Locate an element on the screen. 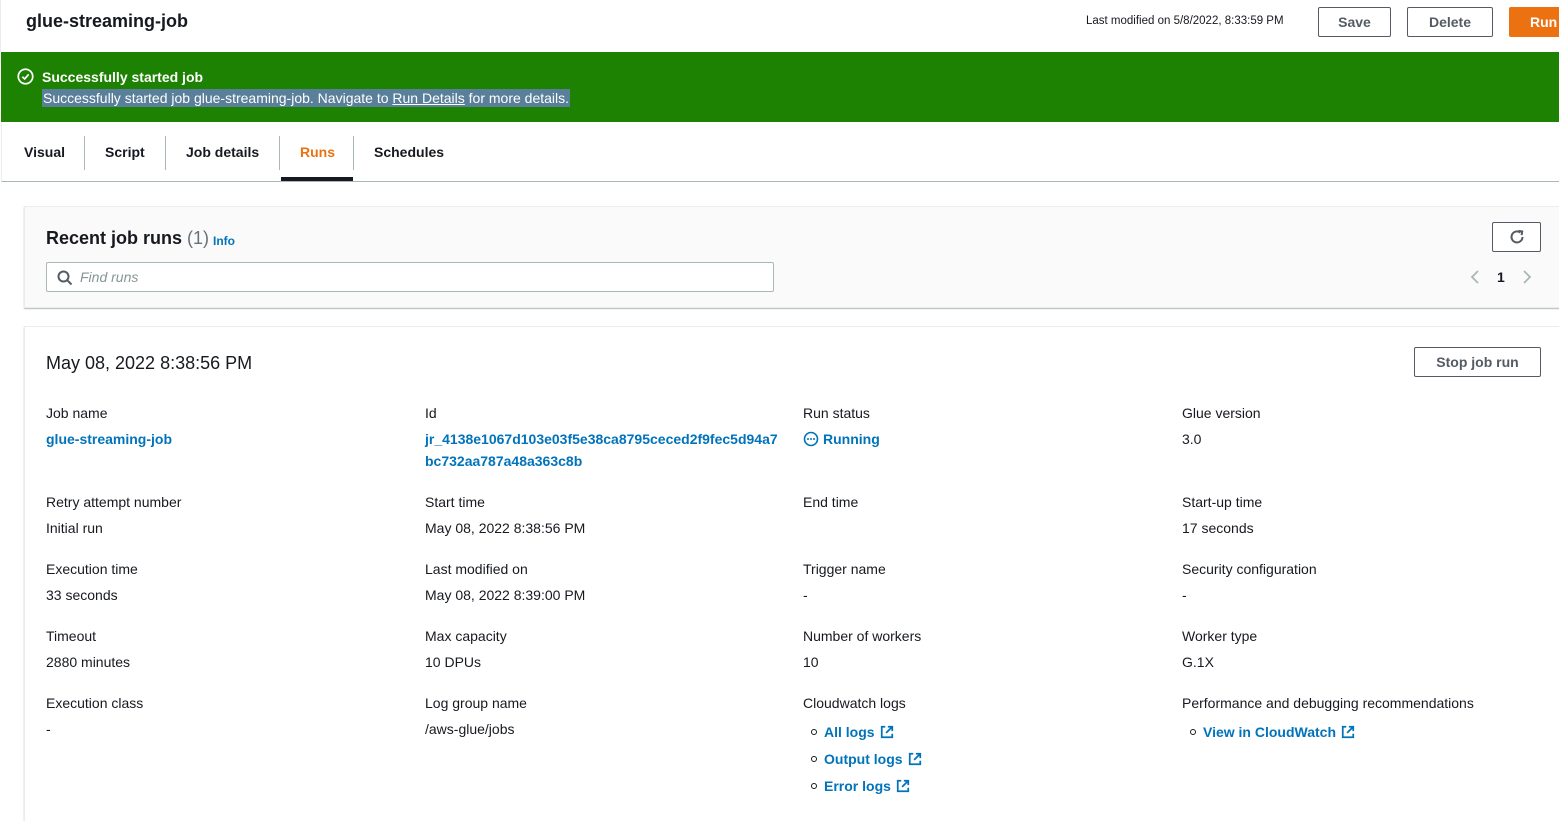 This screenshot has height=821, width=1559. next-page-button is located at coordinates (1527, 277).